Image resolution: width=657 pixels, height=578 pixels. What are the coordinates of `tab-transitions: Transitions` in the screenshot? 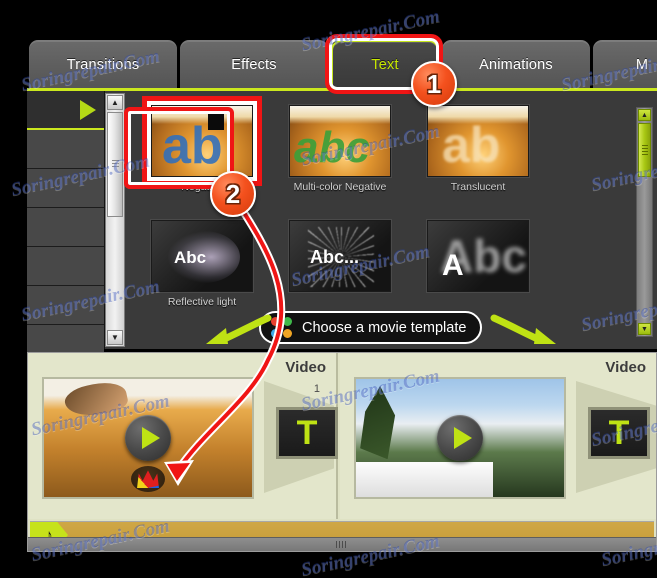 It's located at (103, 64).